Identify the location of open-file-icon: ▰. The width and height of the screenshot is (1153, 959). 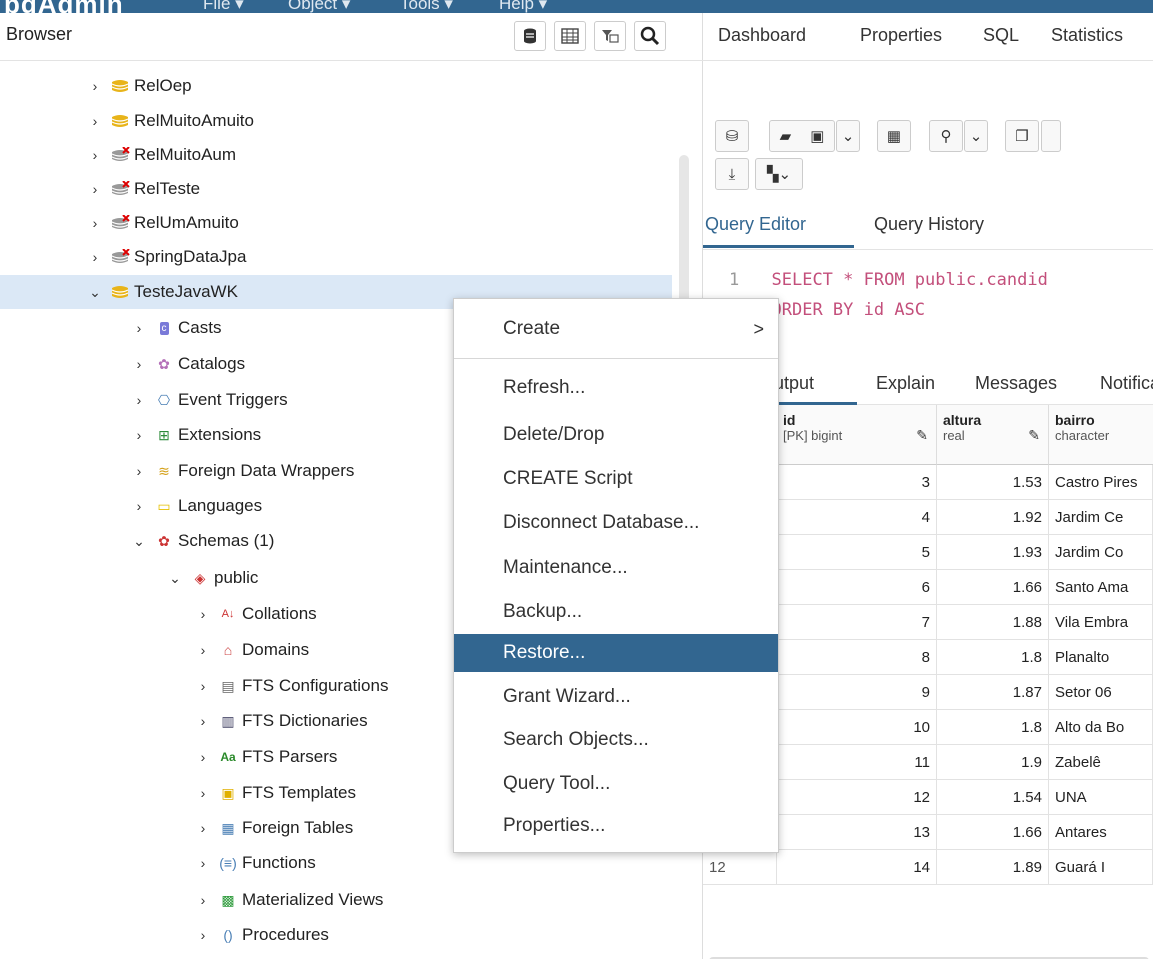
(786, 136).